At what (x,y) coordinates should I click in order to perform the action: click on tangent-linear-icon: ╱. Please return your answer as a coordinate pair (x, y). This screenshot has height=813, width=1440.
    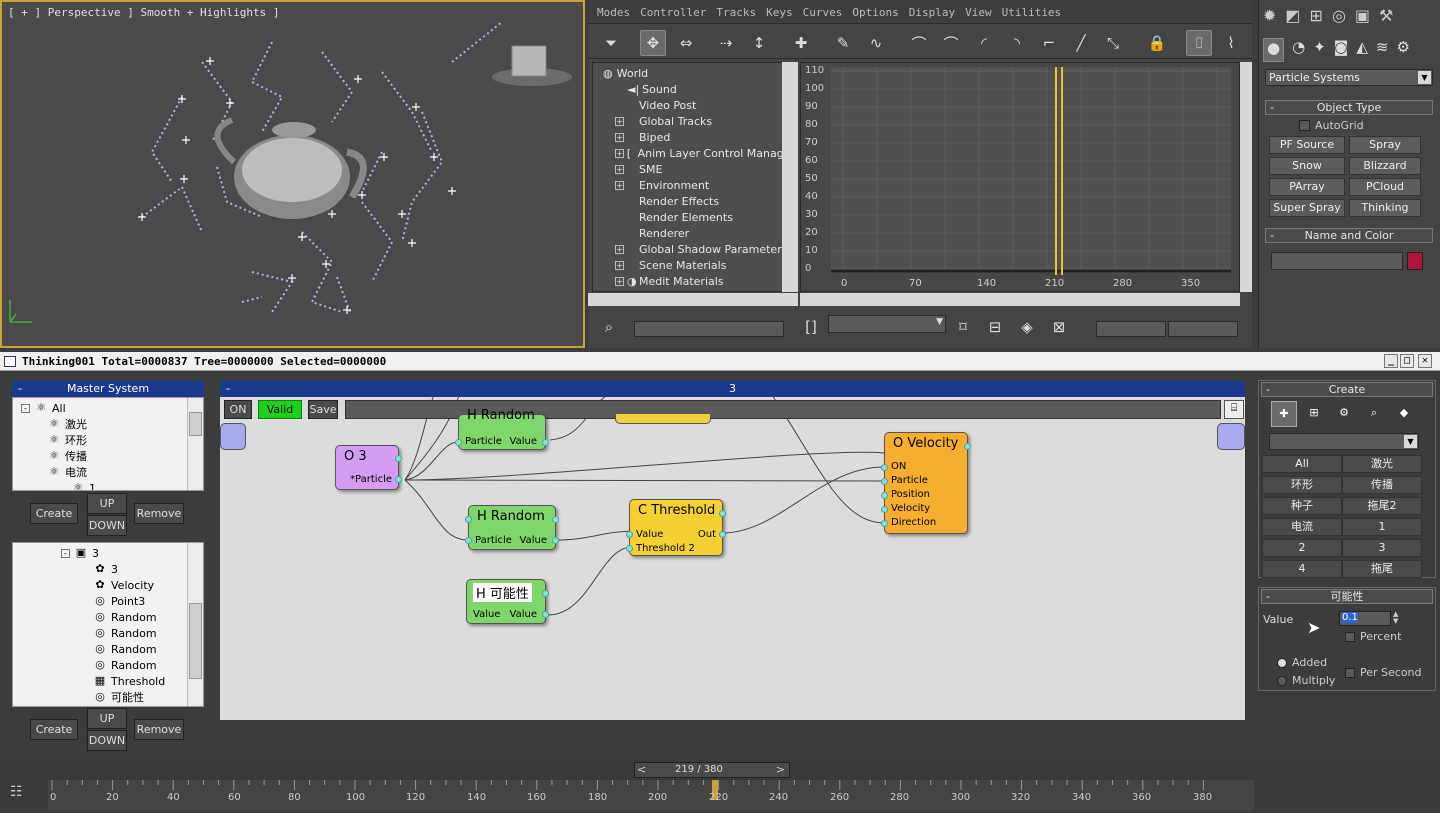
    Looking at the image, I should click on (1081, 43).